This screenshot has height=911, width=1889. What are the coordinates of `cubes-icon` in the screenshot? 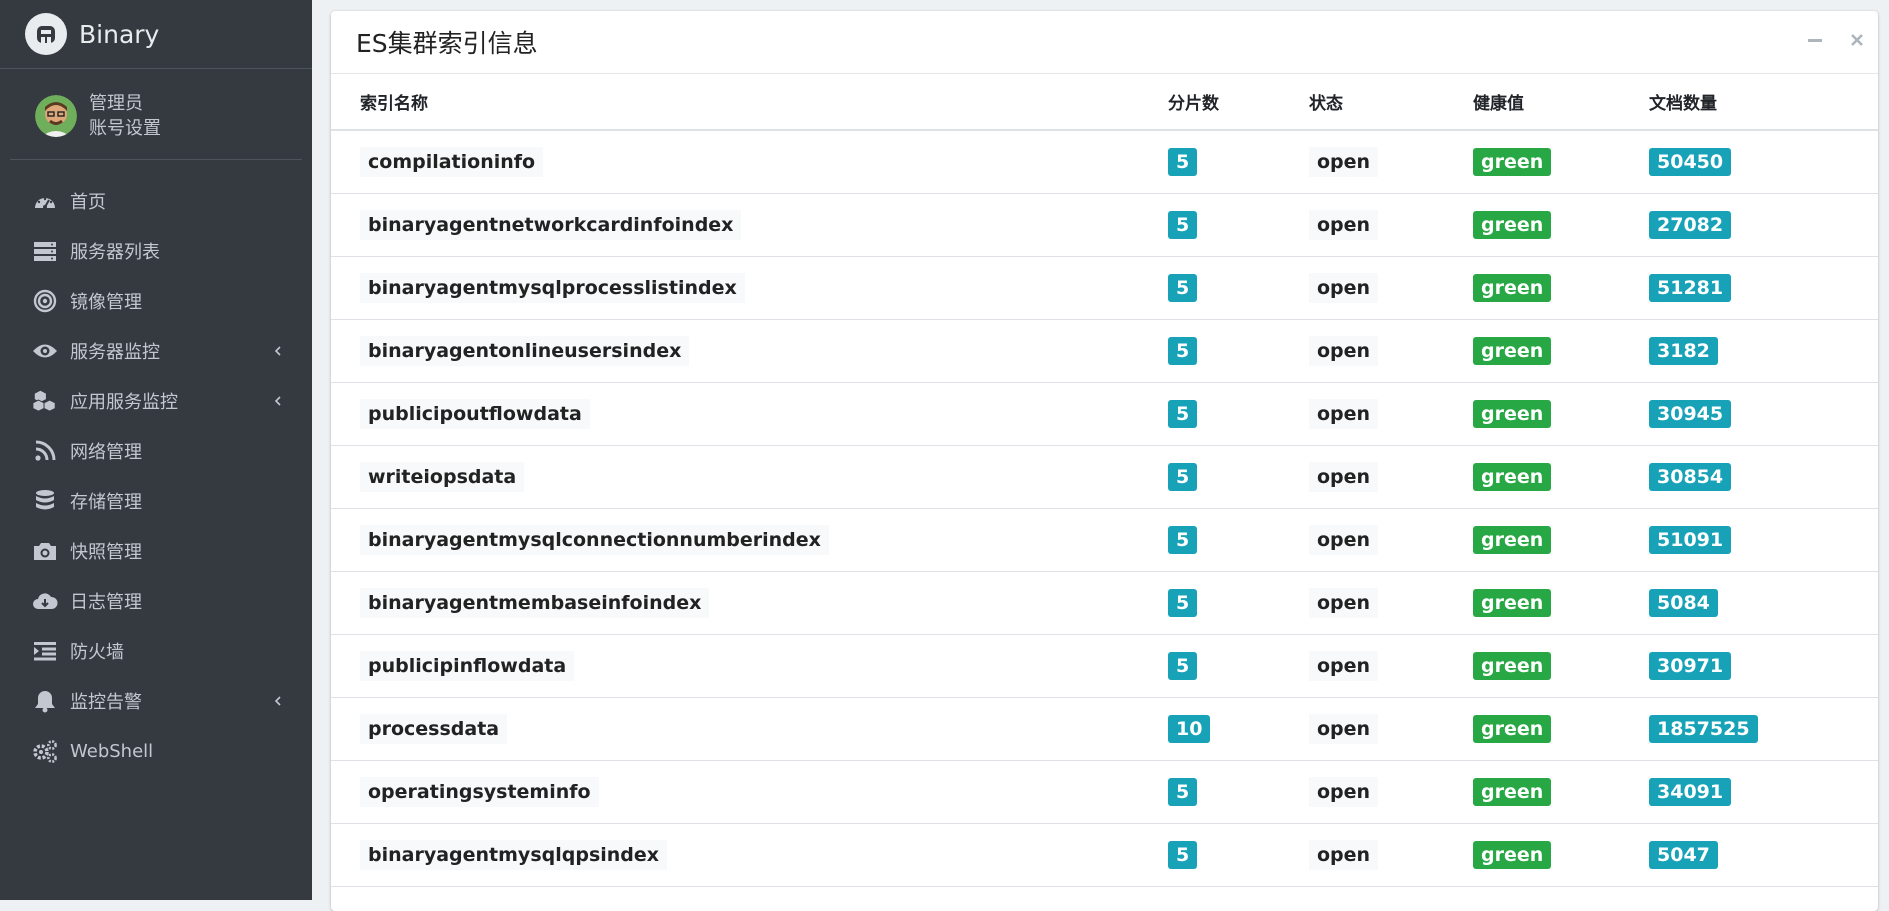 It's located at (45, 401).